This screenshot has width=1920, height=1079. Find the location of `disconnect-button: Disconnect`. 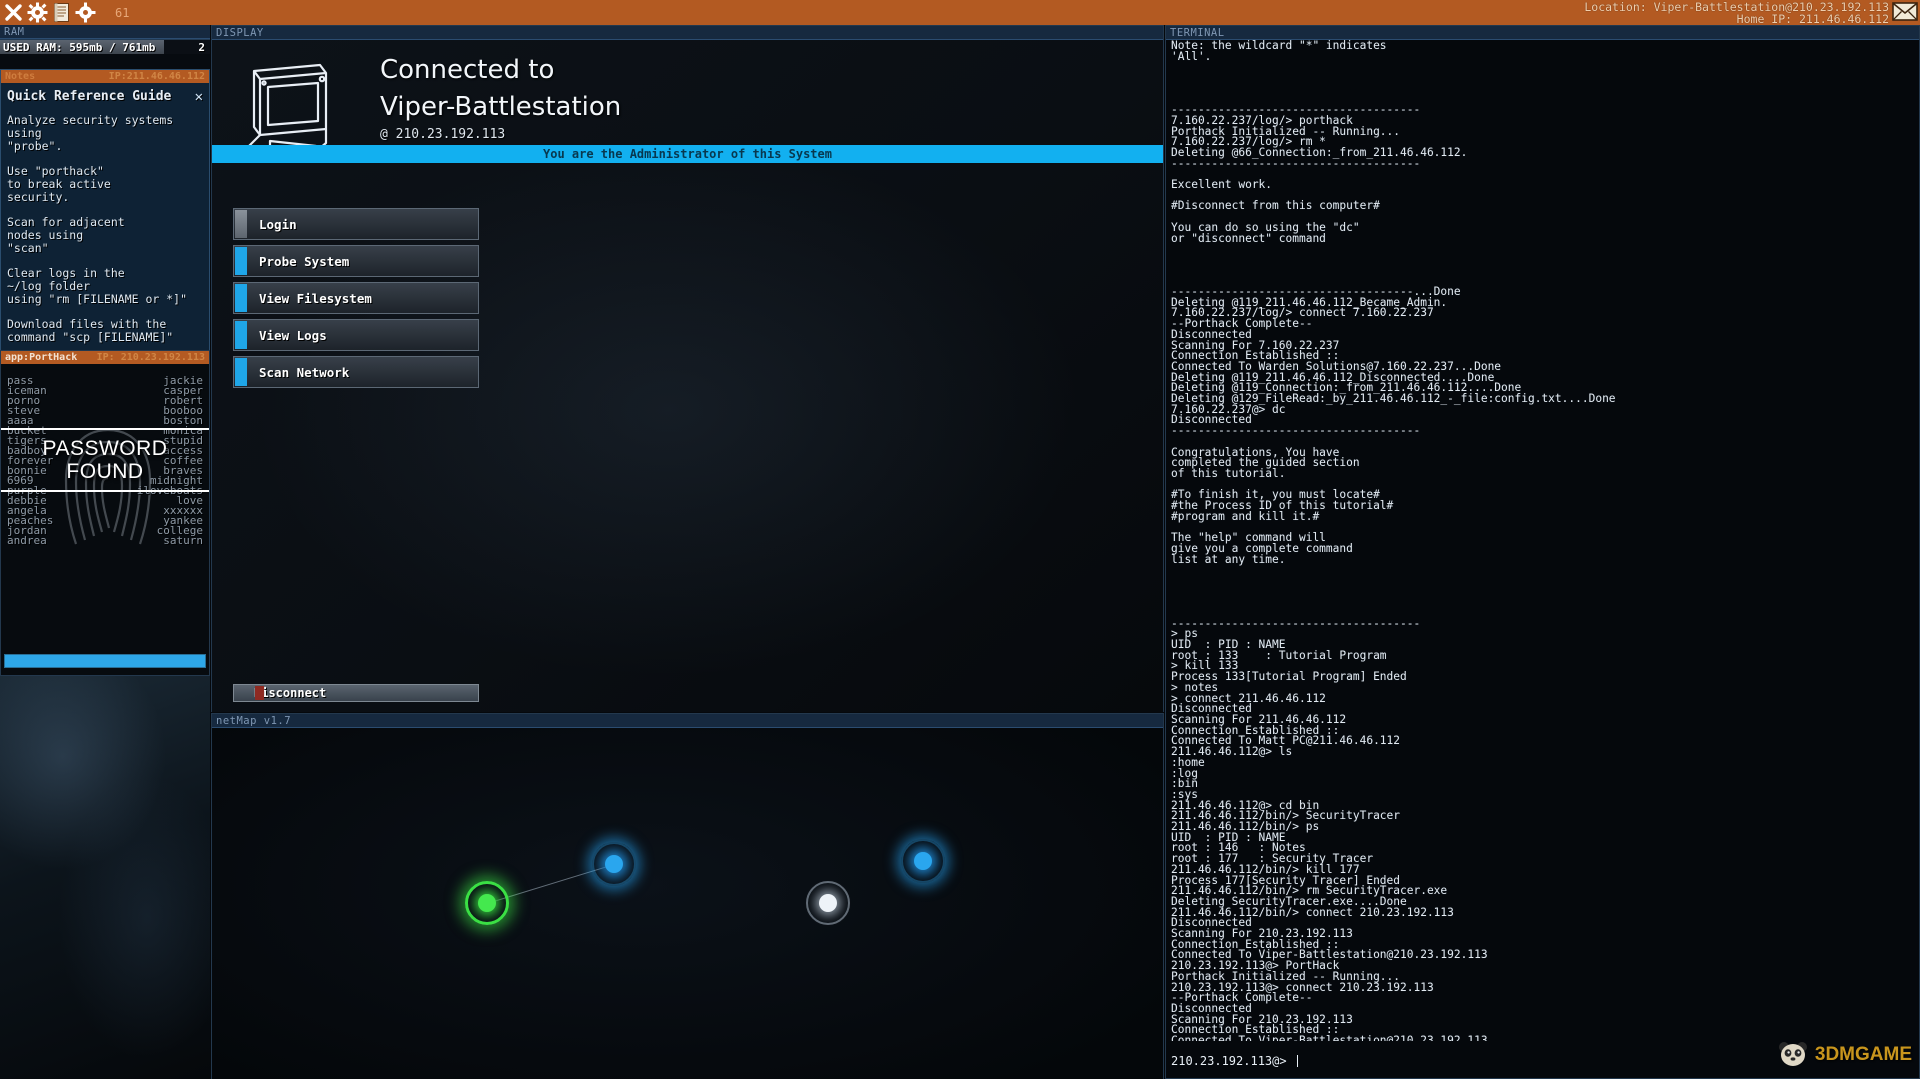

disconnect-button: Disconnect is located at coordinates (356, 693).